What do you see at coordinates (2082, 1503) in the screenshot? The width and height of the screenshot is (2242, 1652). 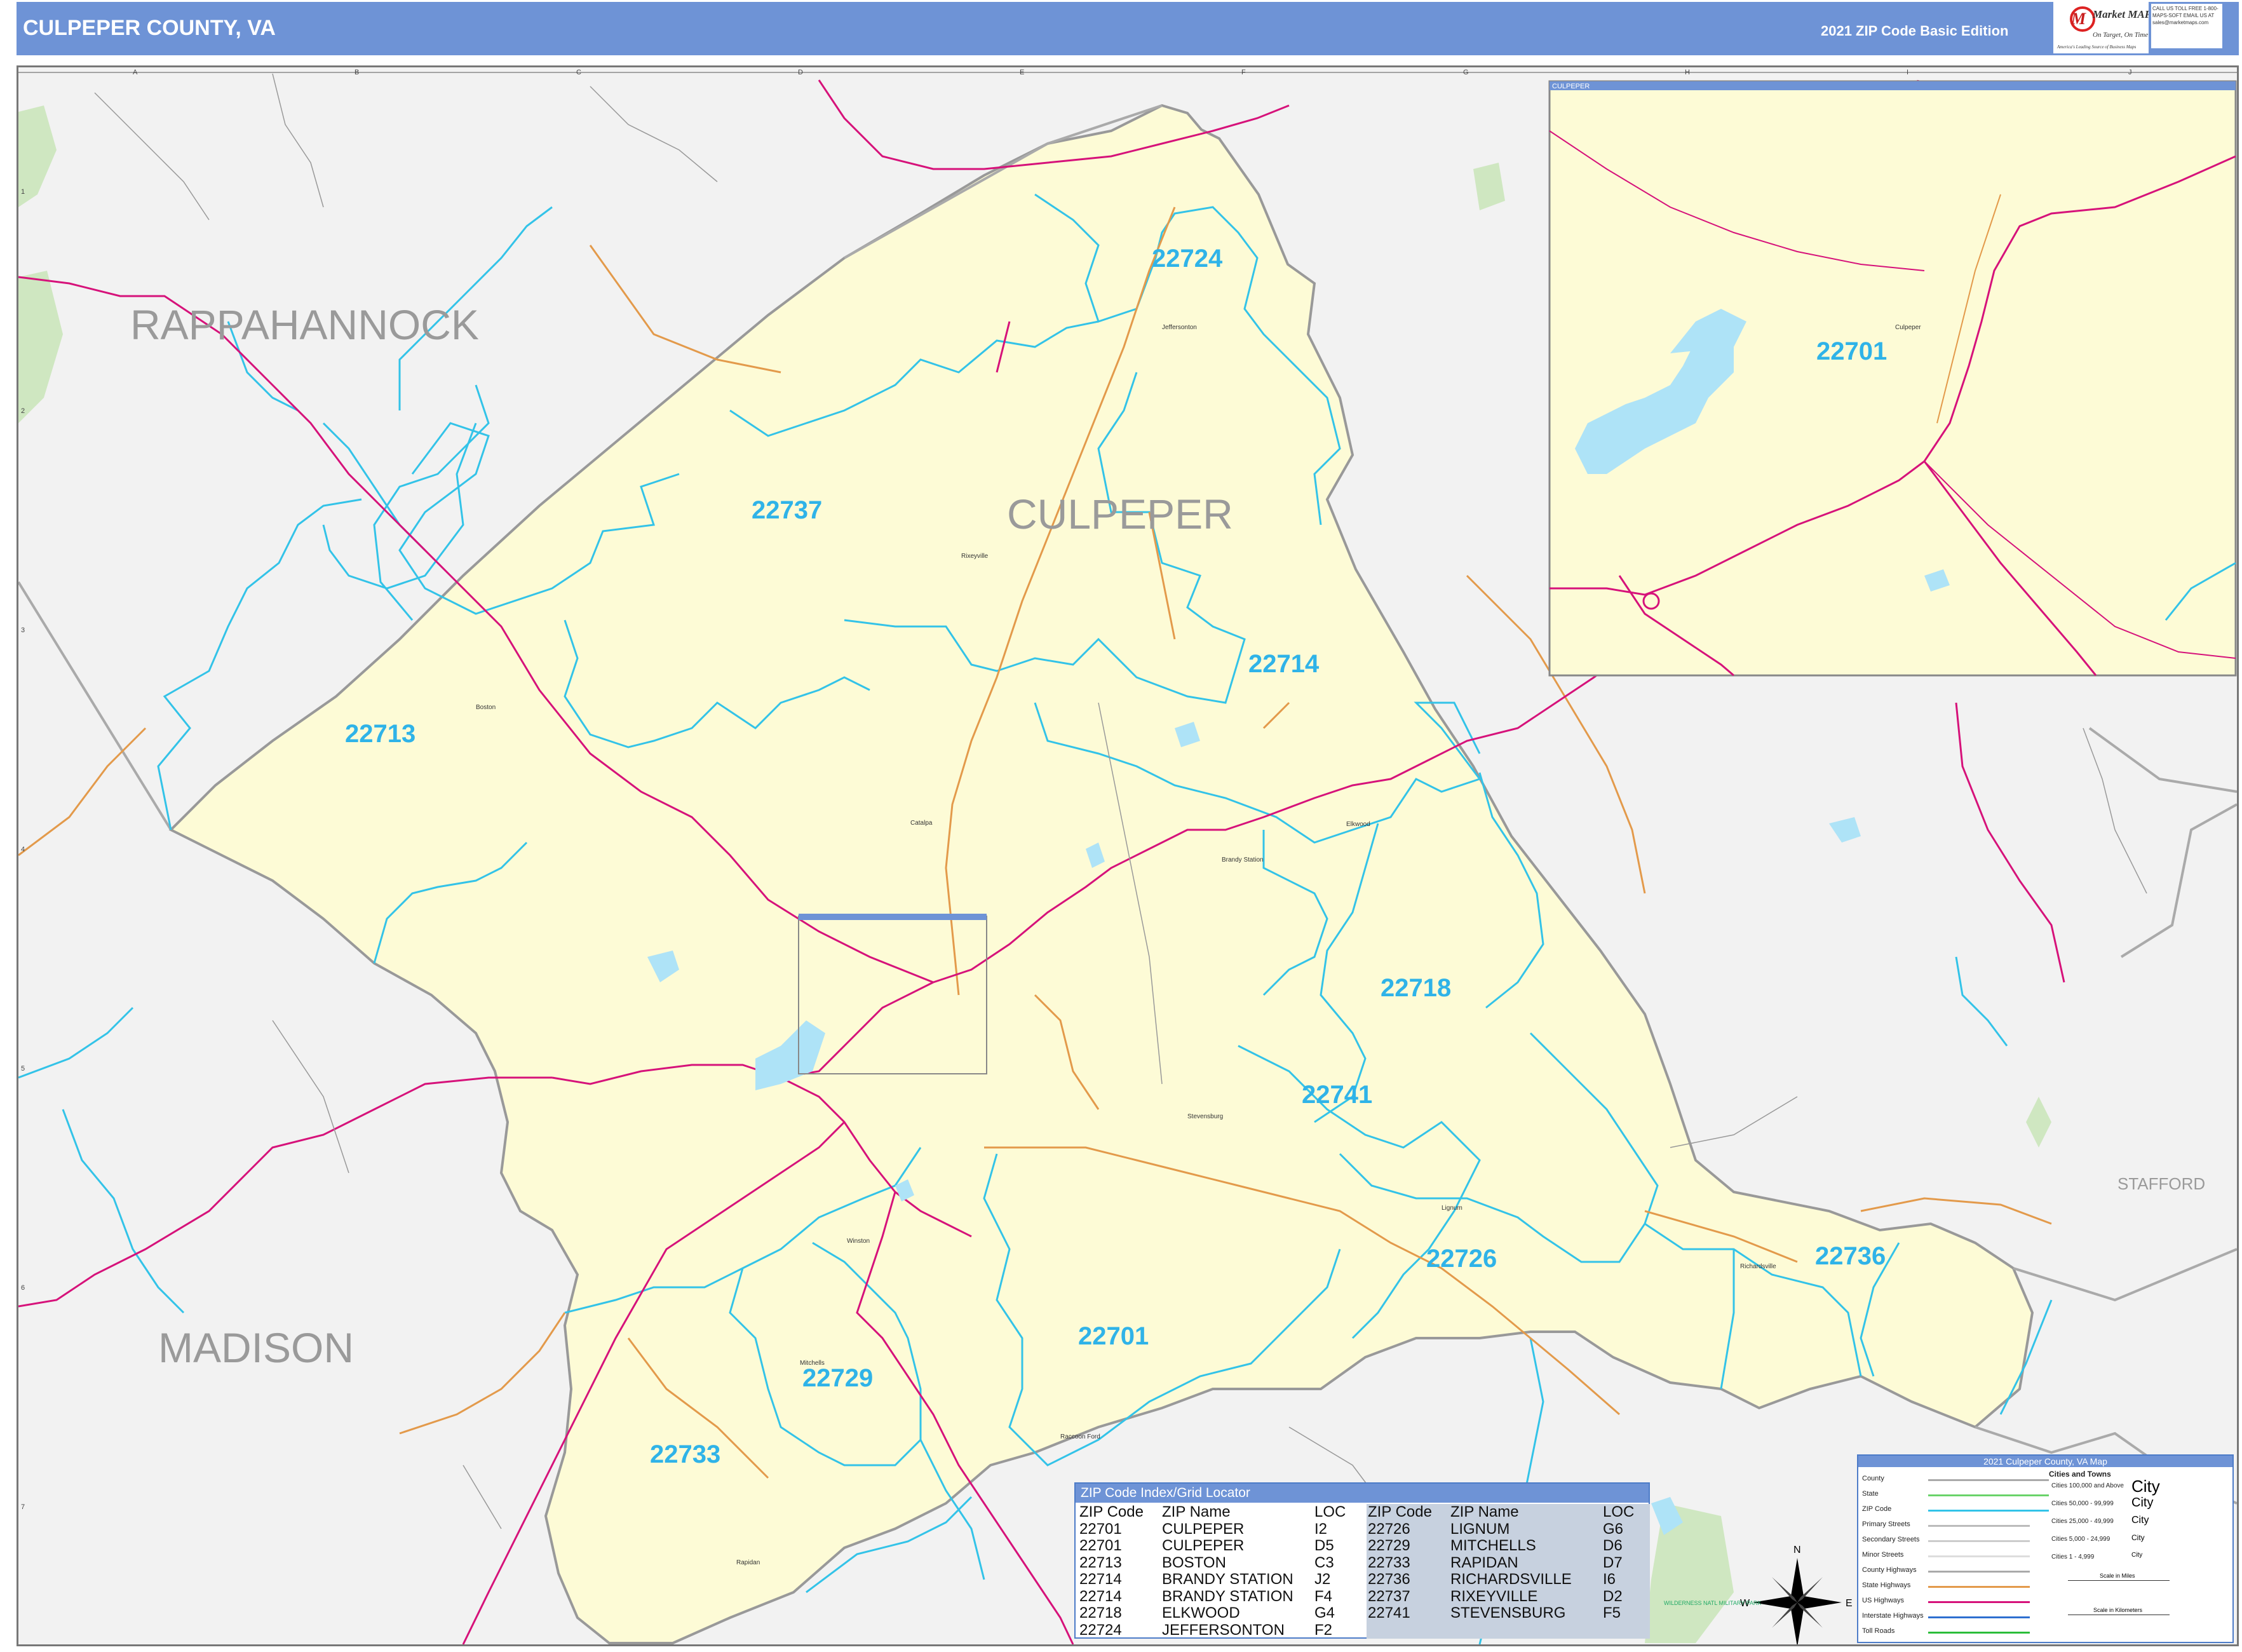 I see `legend-city-class: Cities 50,000 - 99,999` at bounding box center [2082, 1503].